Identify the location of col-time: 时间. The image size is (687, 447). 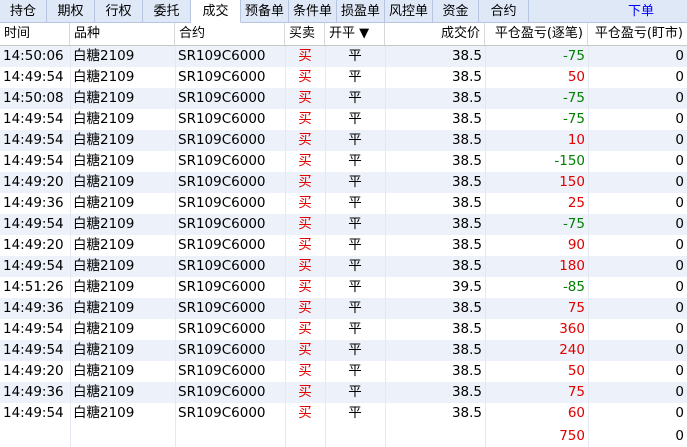
(35, 34).